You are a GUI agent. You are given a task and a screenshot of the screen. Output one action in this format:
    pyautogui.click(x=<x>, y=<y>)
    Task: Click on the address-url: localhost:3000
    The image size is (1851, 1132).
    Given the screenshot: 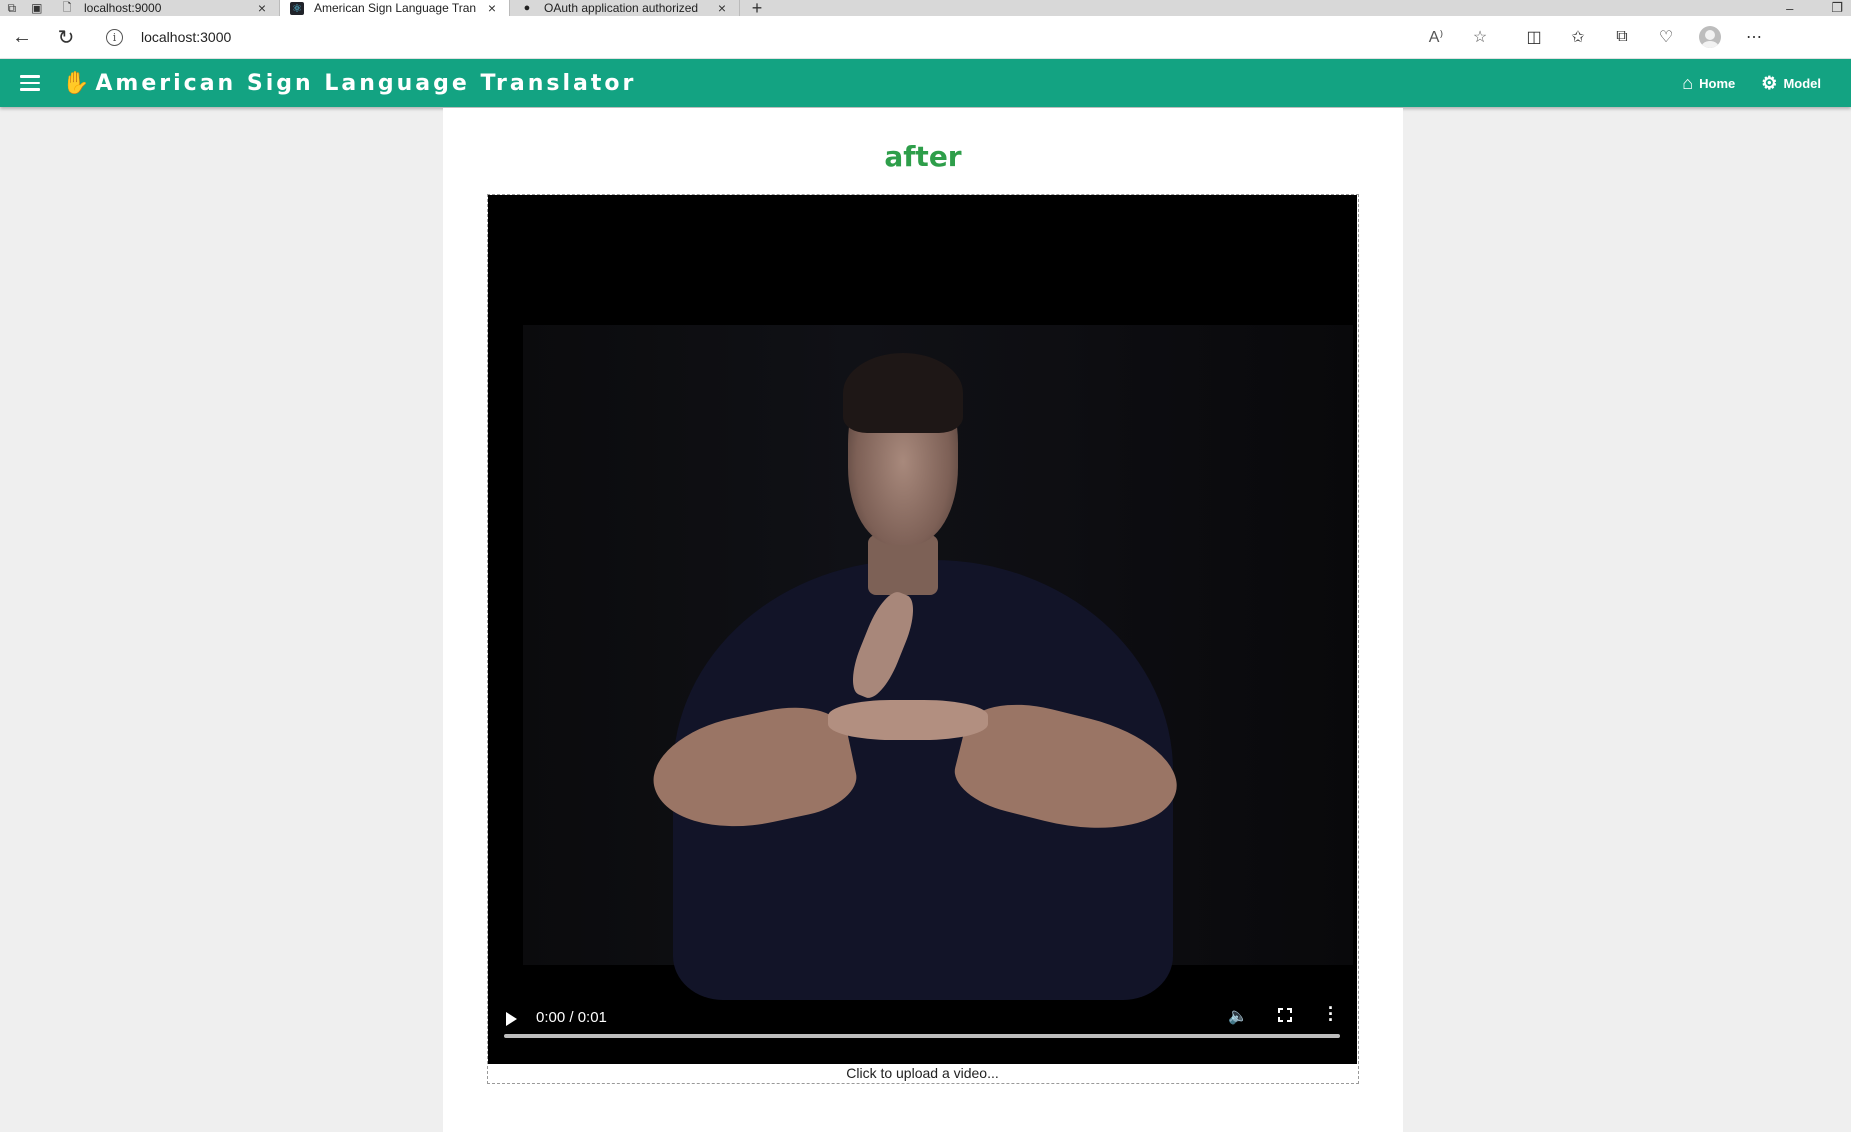 What is the action you would take?
    pyautogui.click(x=777, y=37)
    